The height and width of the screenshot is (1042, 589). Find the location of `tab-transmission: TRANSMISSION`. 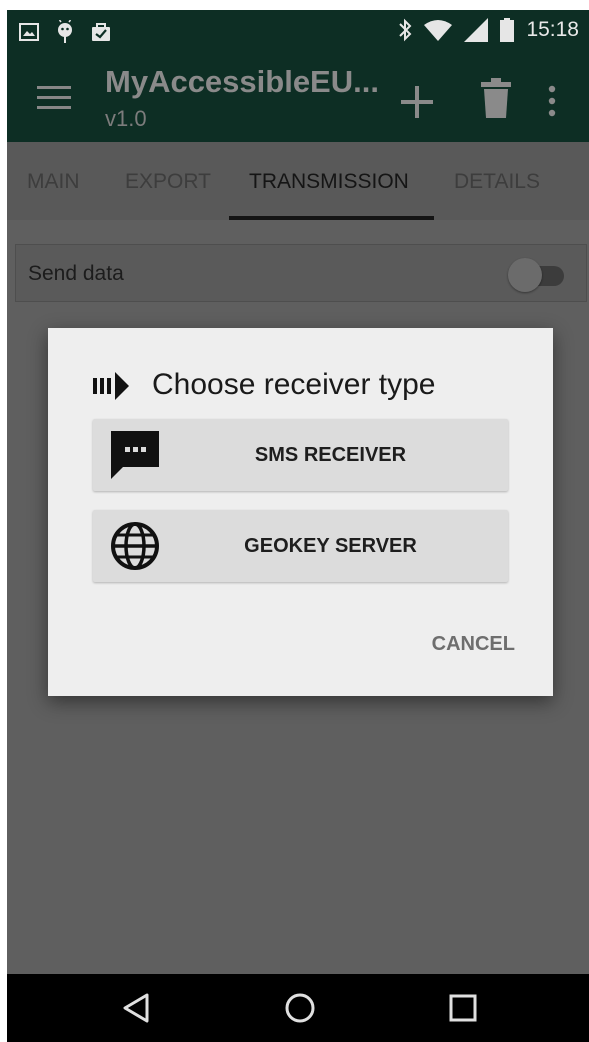

tab-transmission: TRANSMISSION is located at coordinates (329, 182).